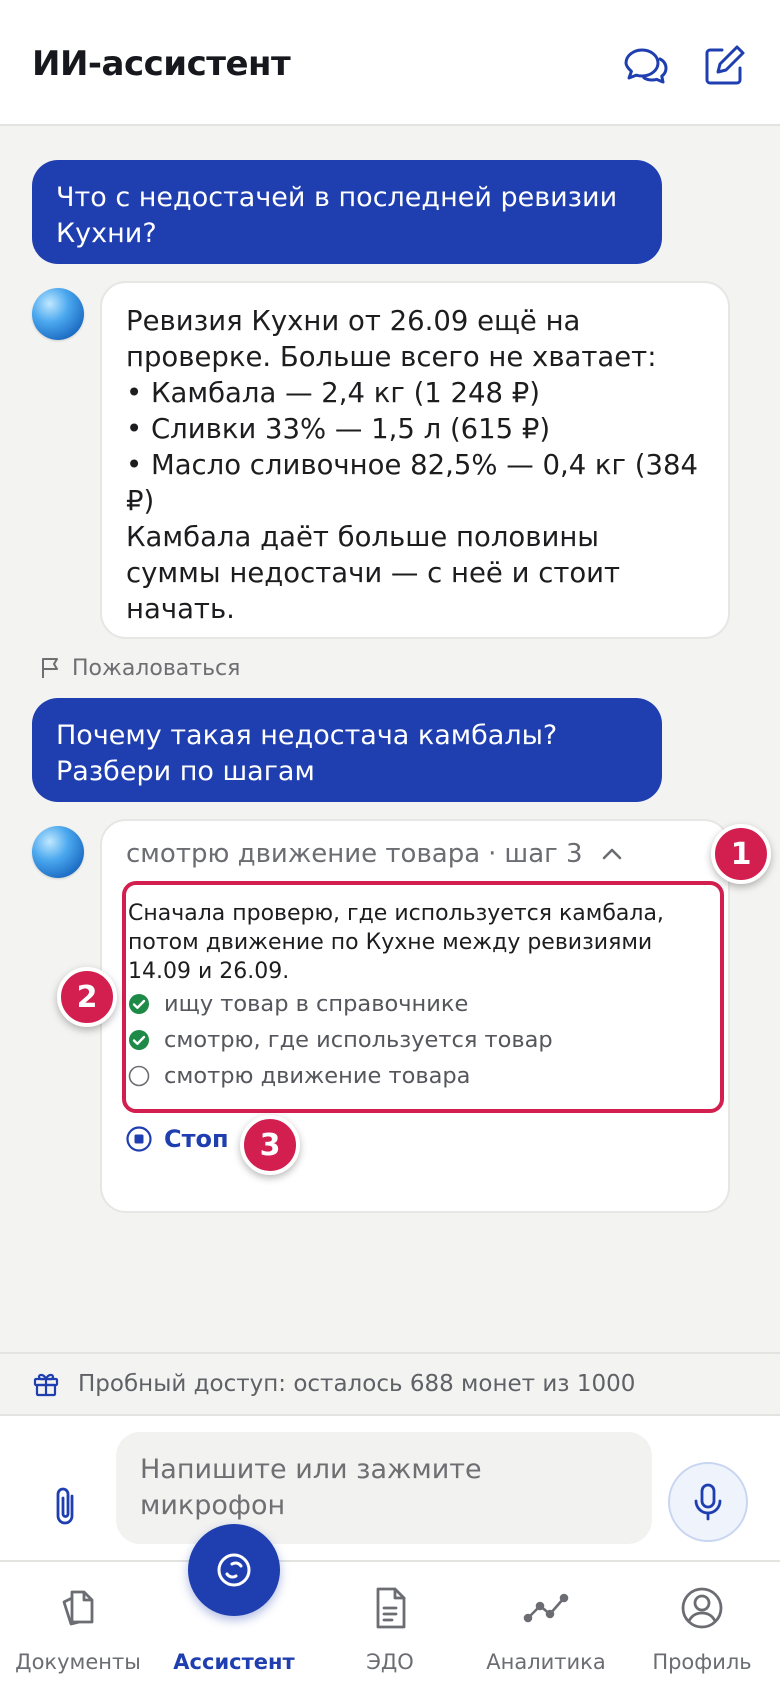 The width and height of the screenshot is (780, 1688). I want to click on annotation-badge: 3, so click(270, 1145).